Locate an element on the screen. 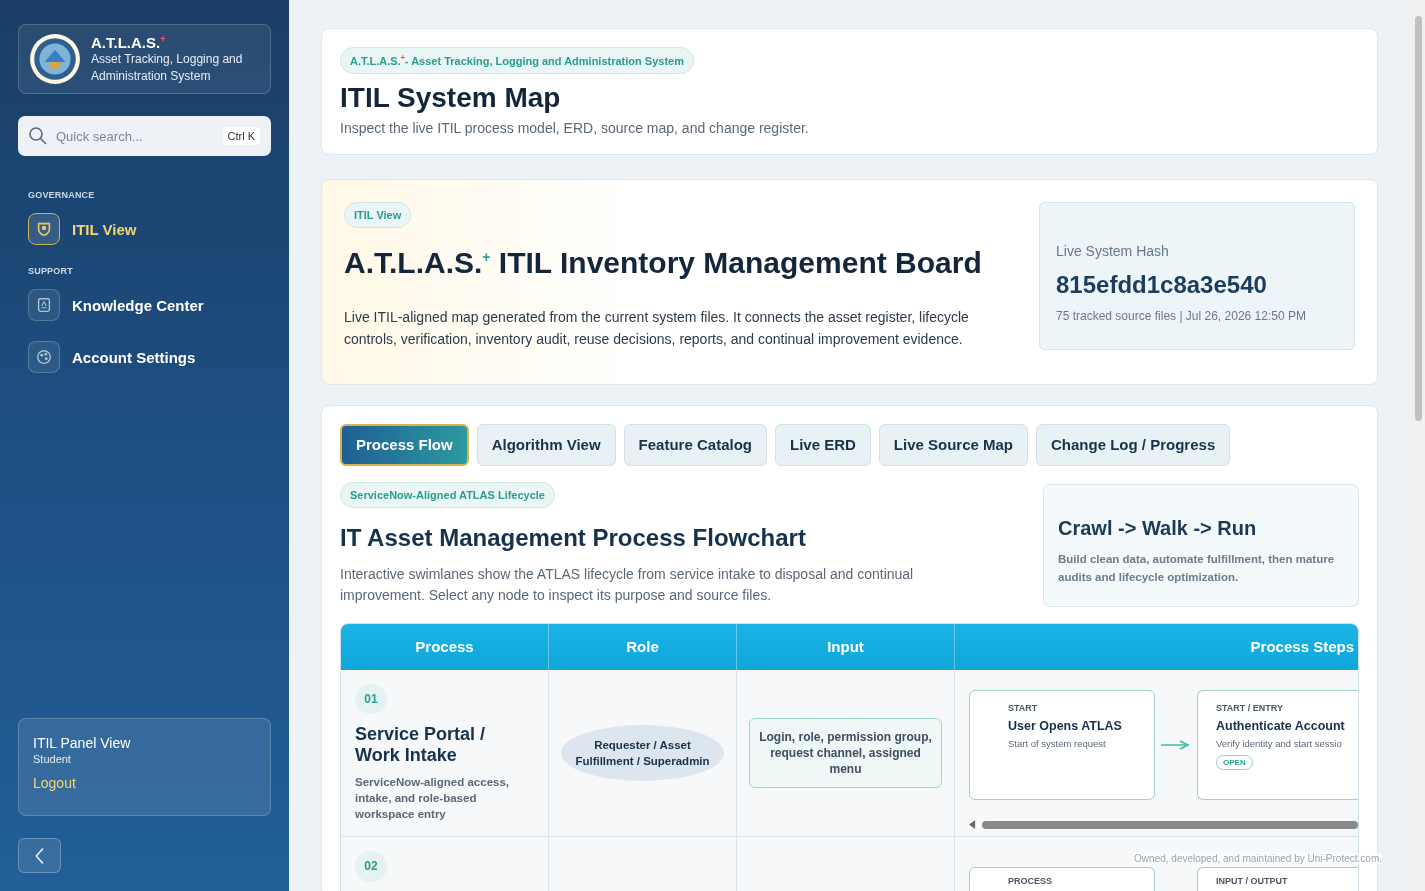 This screenshot has width=1425, height=891. vertical-scrollbar is located at coordinates (1418, 445).